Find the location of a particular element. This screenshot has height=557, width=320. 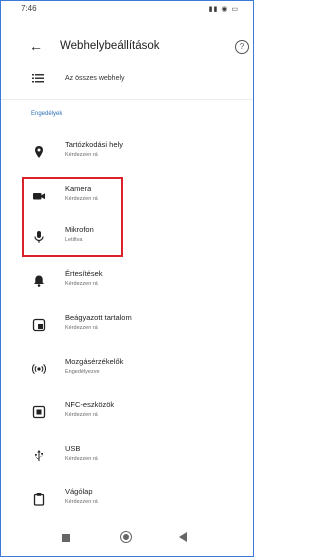

permission-row-usb: USB Kérdezzen rá is located at coordinates (127, 458).